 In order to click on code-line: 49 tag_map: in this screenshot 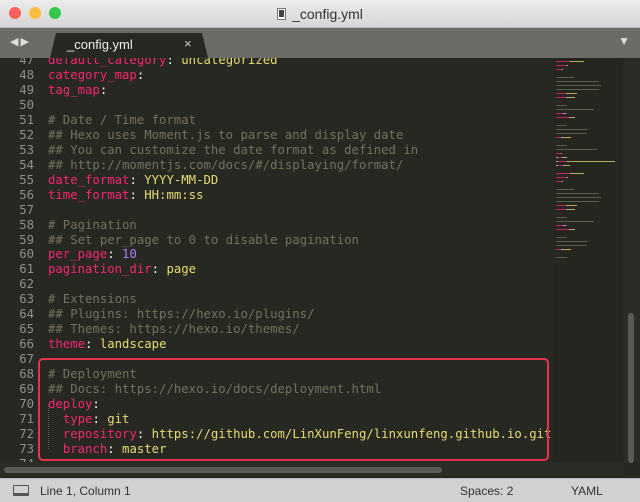, I will do `click(276, 90)`.